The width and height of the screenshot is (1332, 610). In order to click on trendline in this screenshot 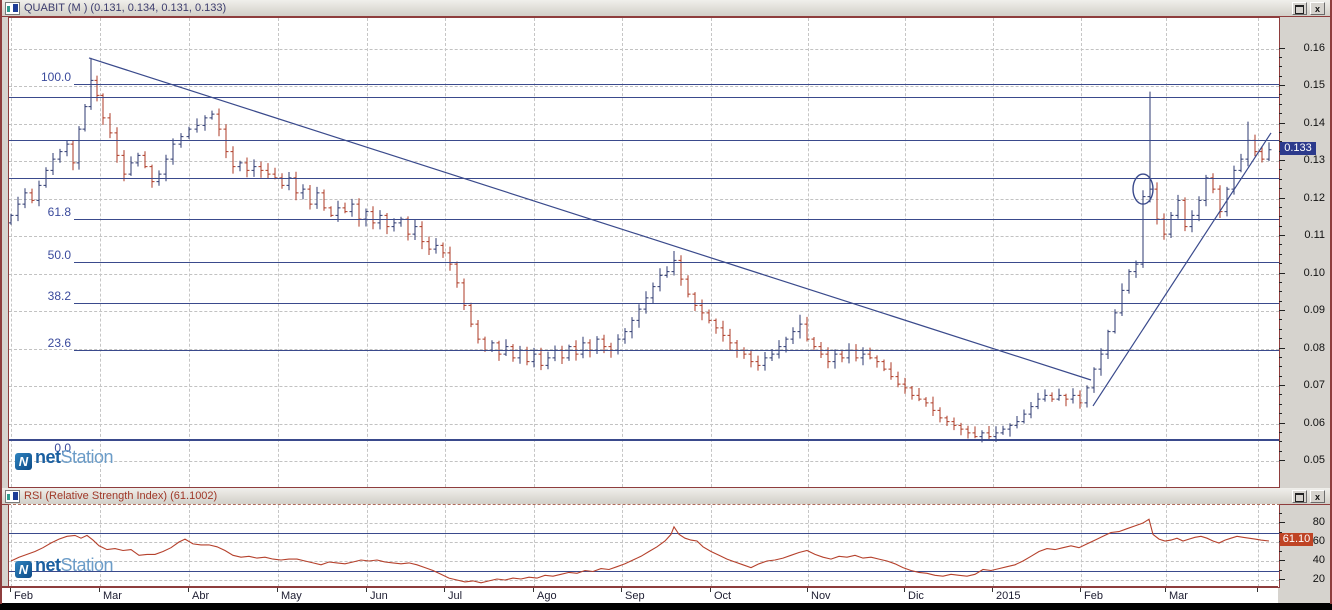, I will do `click(1182, 269)`.